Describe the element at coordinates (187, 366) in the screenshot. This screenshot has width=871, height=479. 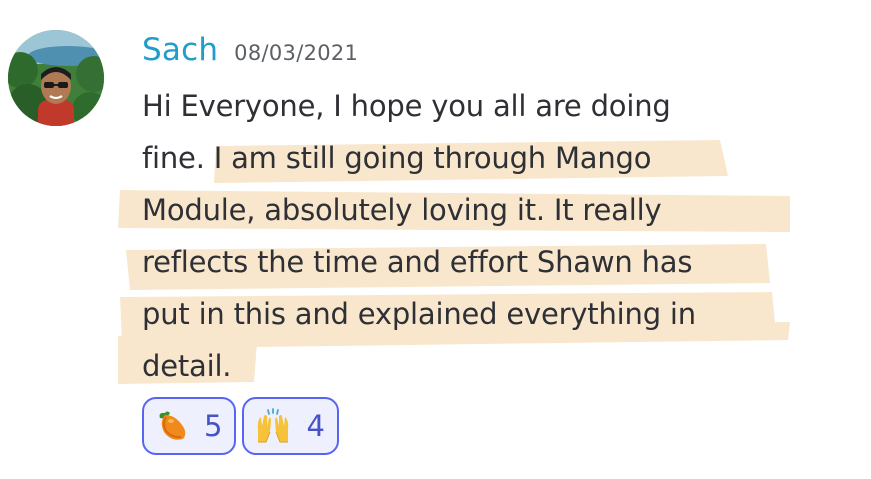
I see `message-line: detail.` at that location.